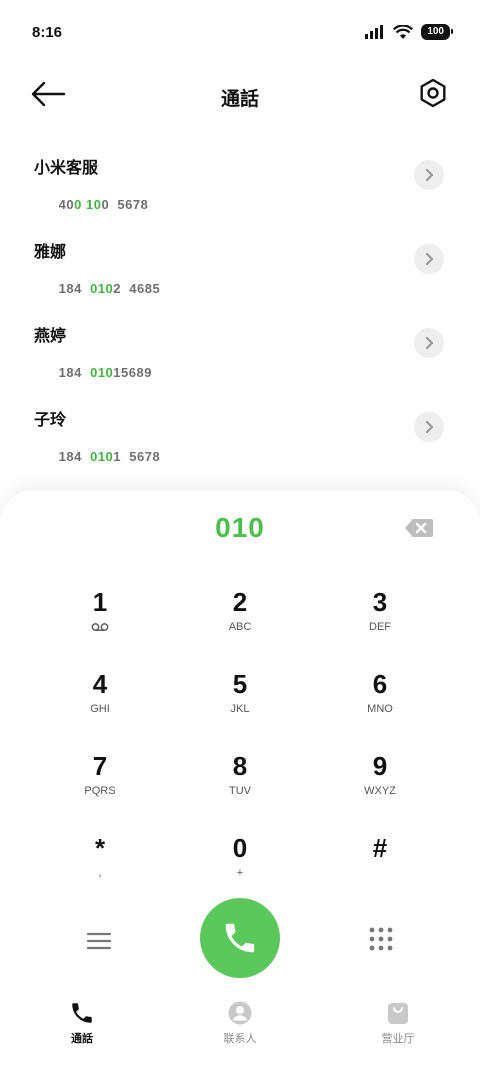 This screenshot has height=1067, width=480. I want to click on contact-row: 子玲 184 0101 5678, so click(240, 434).